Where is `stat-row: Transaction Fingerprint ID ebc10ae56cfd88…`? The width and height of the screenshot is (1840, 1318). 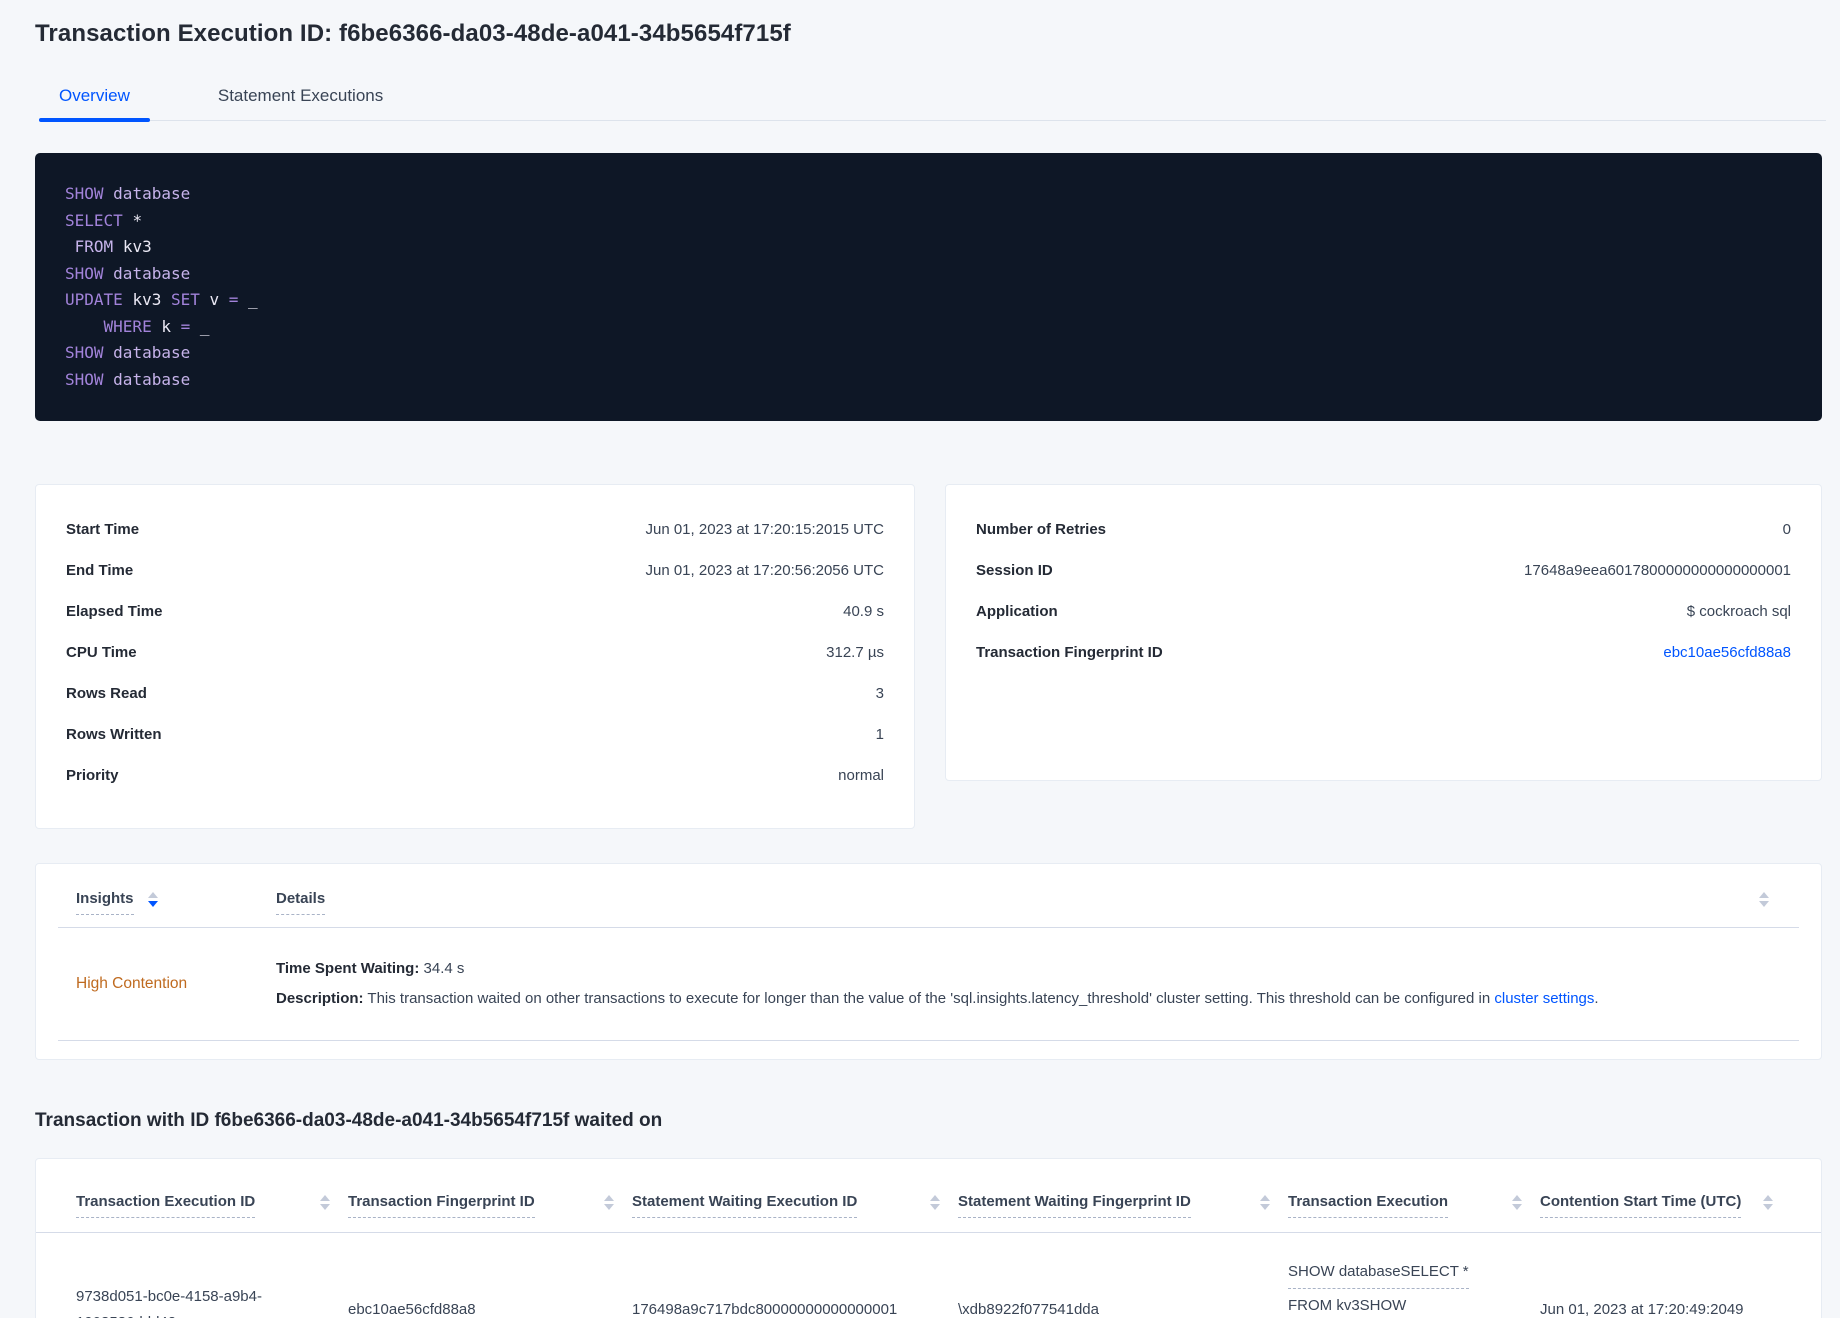
stat-row: Transaction Fingerprint ID ebc10ae56cfd88… is located at coordinates (1383, 652).